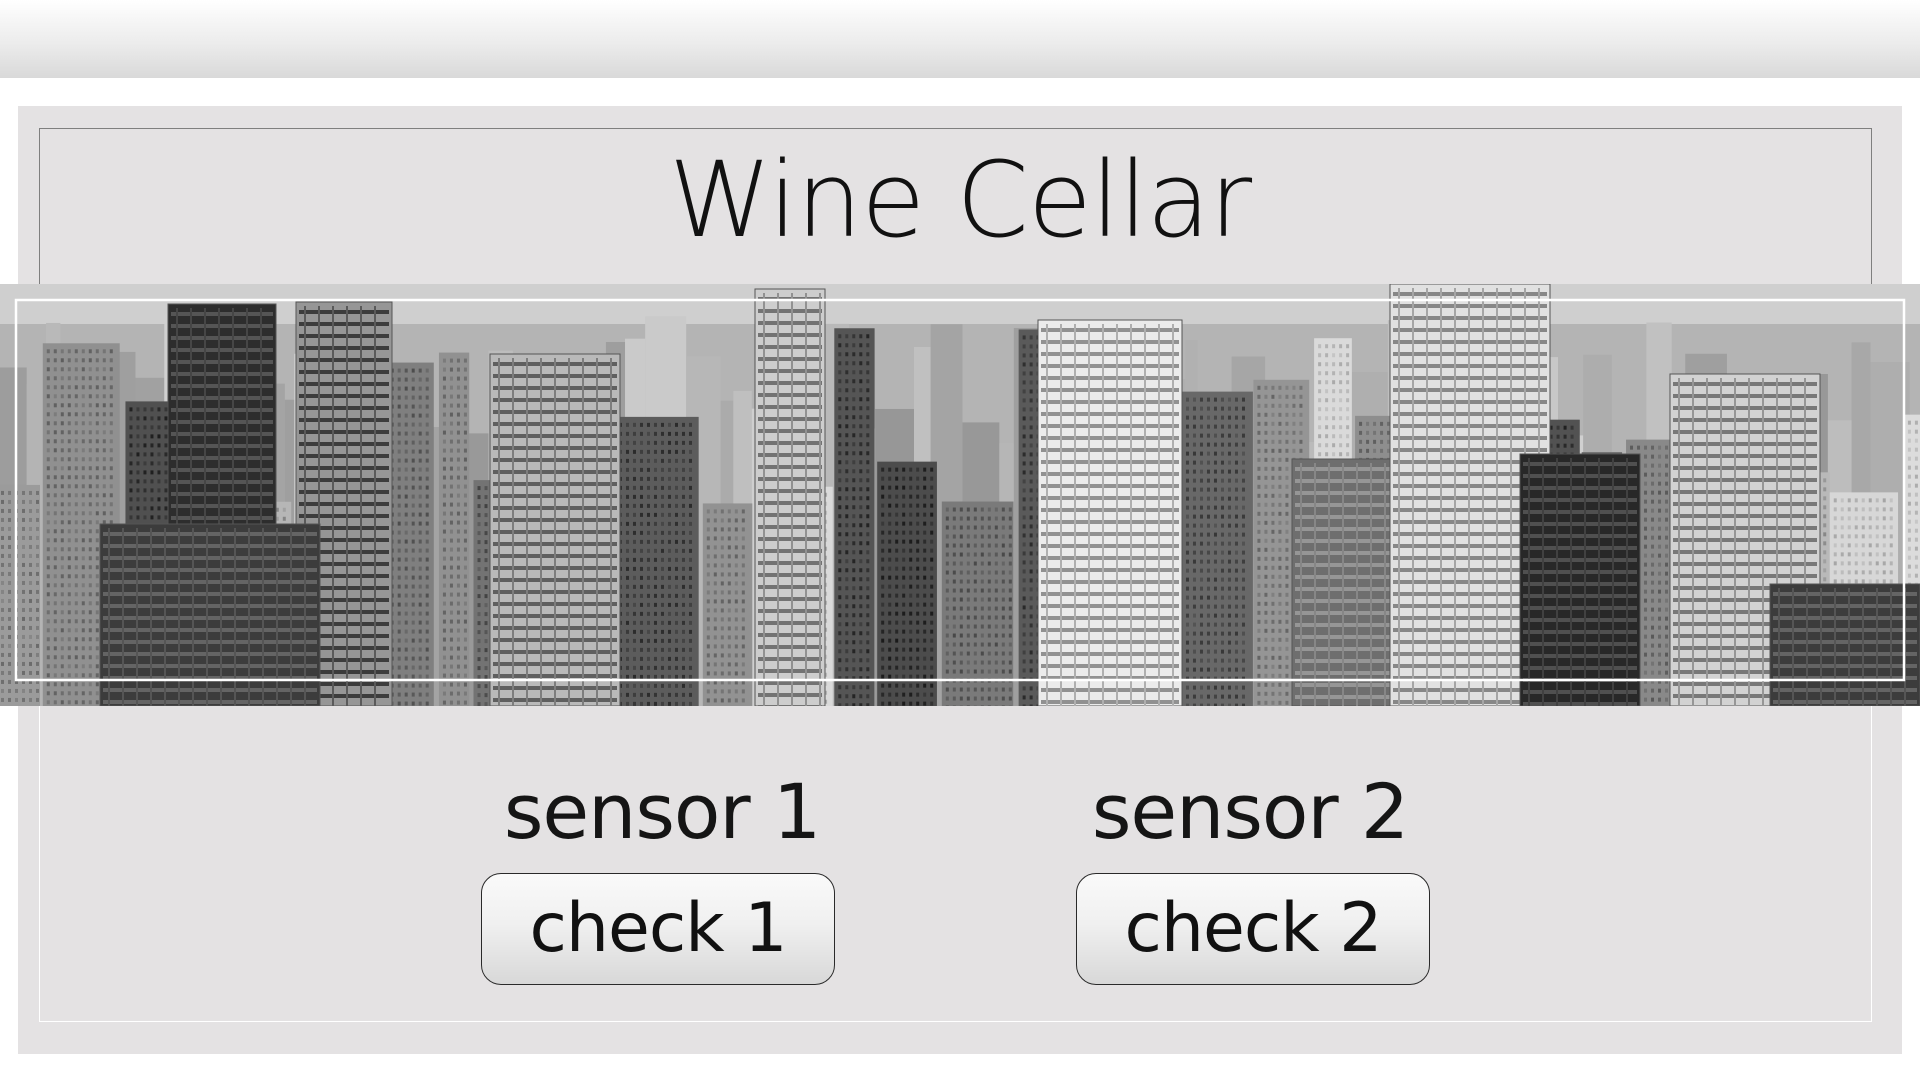 This screenshot has height=1080, width=1920. What do you see at coordinates (662, 811) in the screenshot?
I see `sensor-1-label: sensor 1` at bounding box center [662, 811].